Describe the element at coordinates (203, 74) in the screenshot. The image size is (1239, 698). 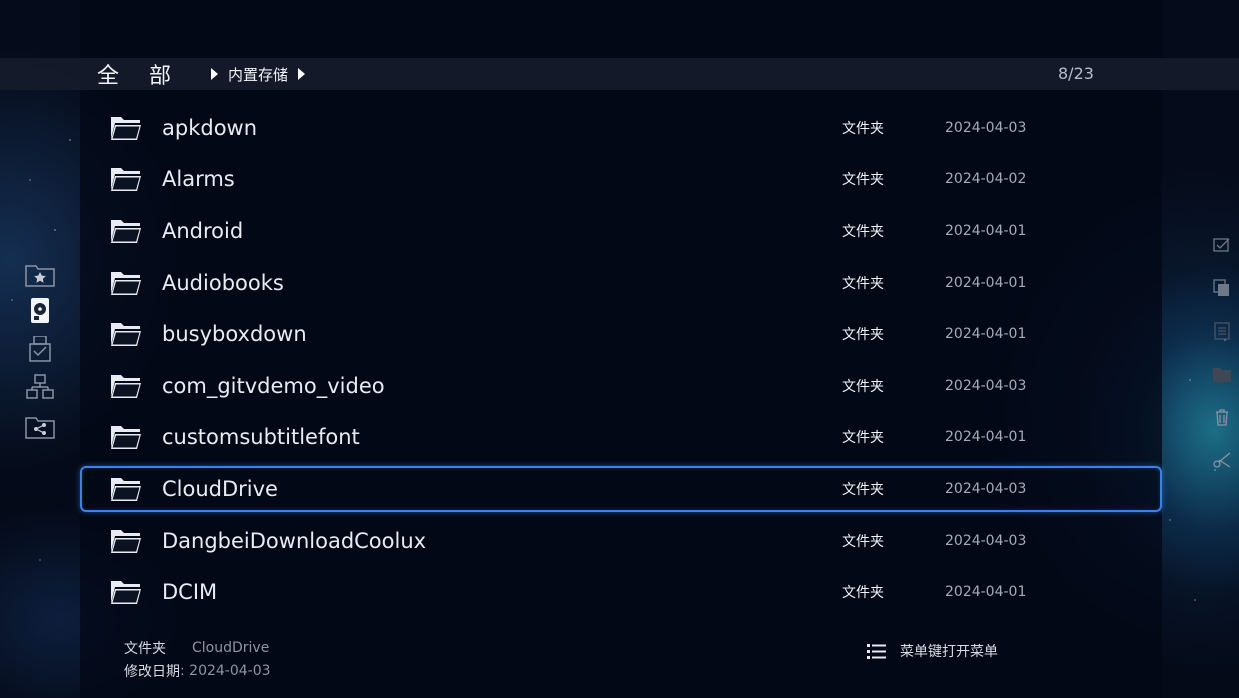
I see `breadcrumb: 全部 内置存储` at that location.